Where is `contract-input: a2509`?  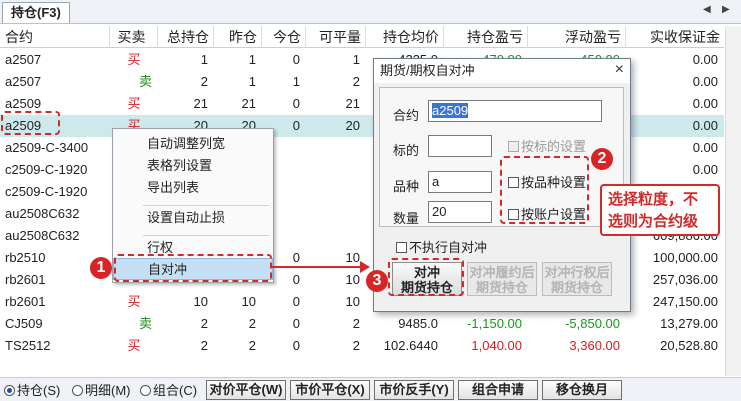 contract-input: a2509 is located at coordinates (515, 111).